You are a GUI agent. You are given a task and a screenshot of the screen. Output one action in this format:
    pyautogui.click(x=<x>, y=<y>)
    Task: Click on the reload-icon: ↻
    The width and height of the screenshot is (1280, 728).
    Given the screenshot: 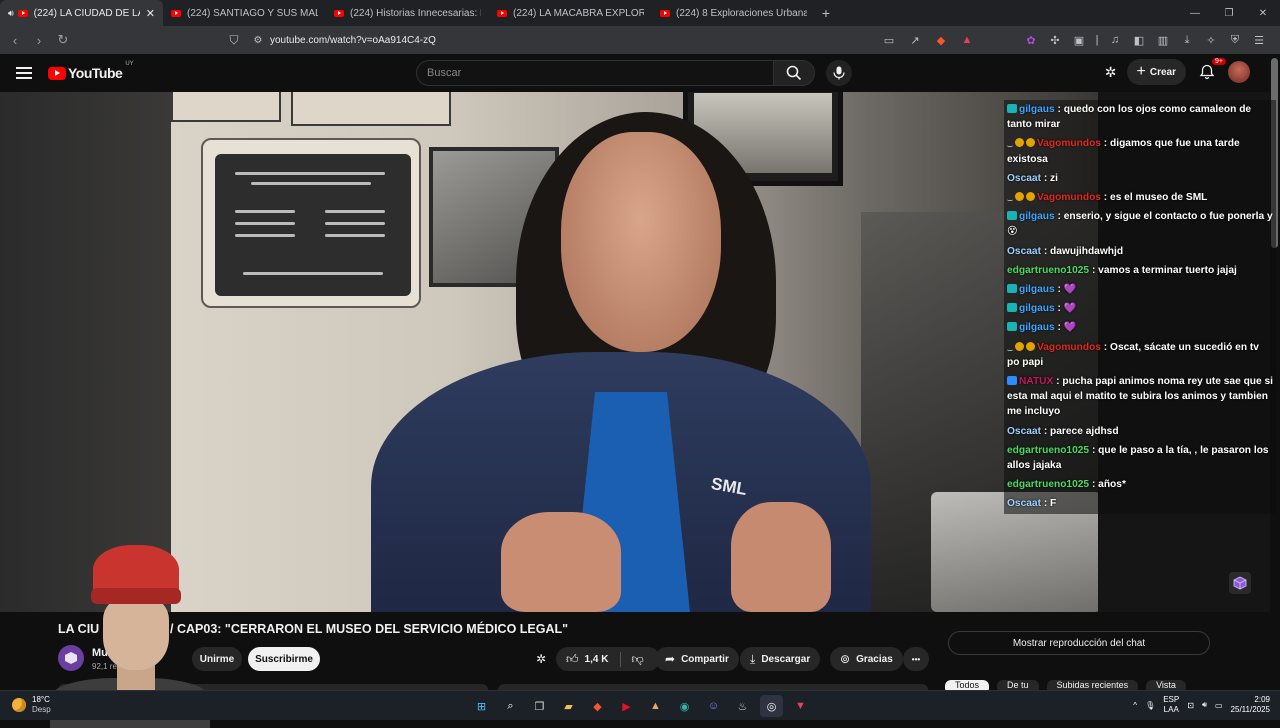 What is the action you would take?
    pyautogui.click(x=63, y=40)
    